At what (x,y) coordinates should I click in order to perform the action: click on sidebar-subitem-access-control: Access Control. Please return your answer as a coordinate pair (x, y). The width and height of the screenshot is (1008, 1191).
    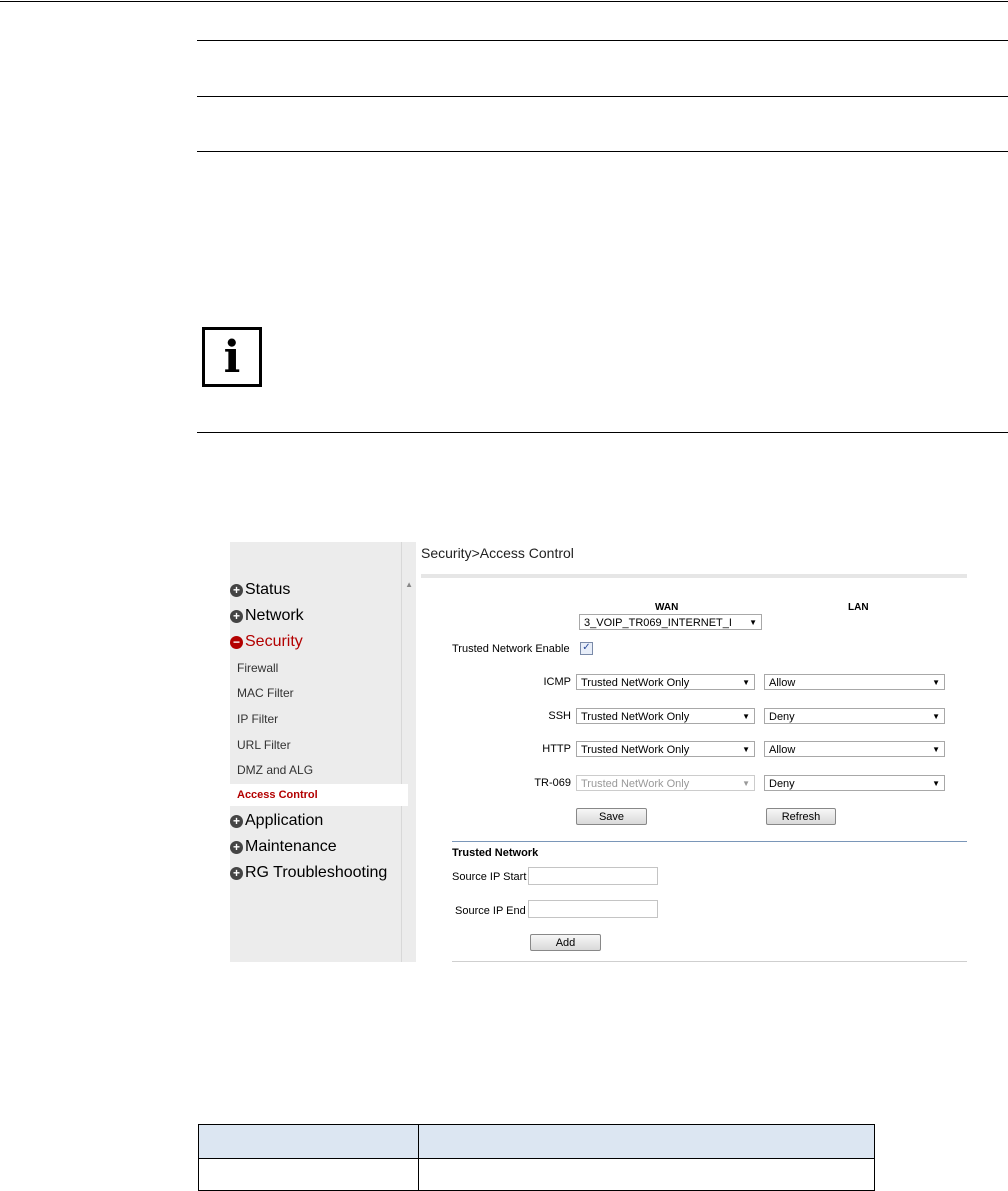
    Looking at the image, I should click on (319, 795).